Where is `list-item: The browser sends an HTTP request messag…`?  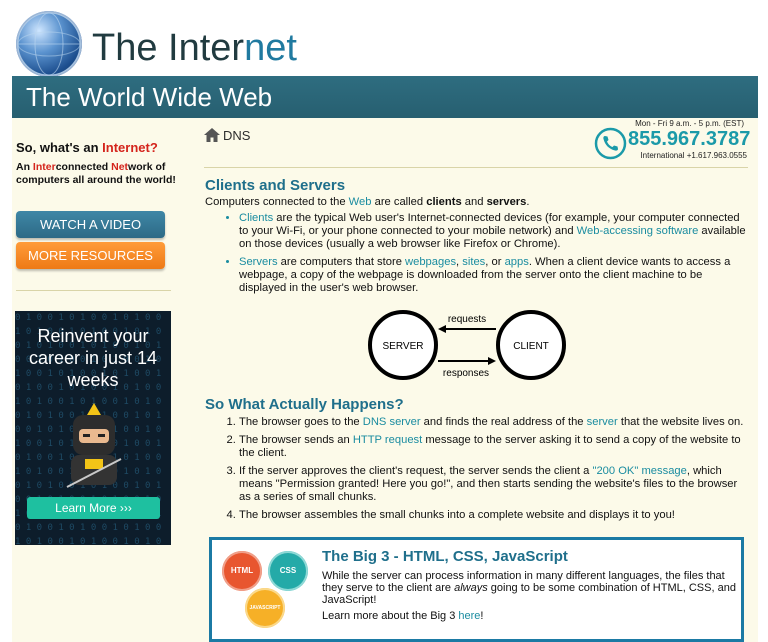
list-item: The browser sends an HTTP request messag… is located at coordinates (494, 447).